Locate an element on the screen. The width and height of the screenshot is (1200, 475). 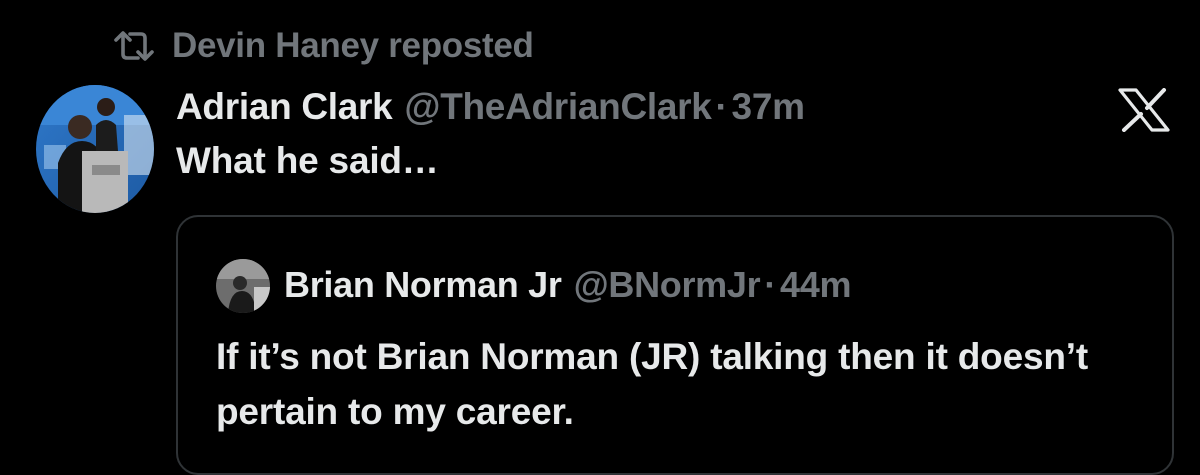
post-header: Adrian Clark @TheAdrianClark · 37m is located at coordinates (490, 107).